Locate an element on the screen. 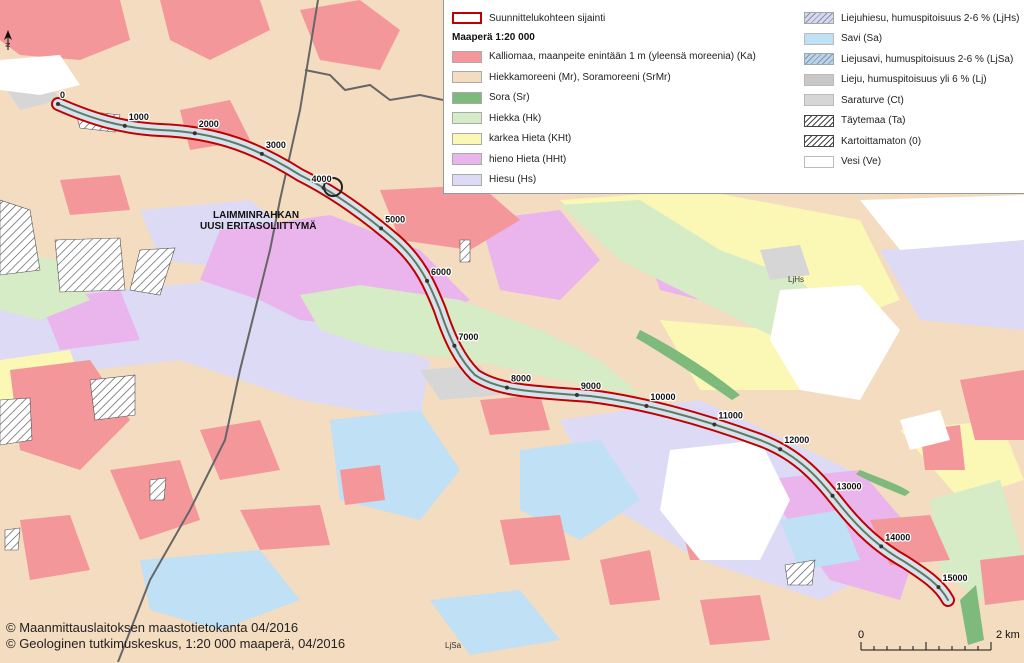 Image resolution: width=1024 pixels, height=663 pixels. legend-right-item: Täytemaa (Ta) is located at coordinates (911, 121).